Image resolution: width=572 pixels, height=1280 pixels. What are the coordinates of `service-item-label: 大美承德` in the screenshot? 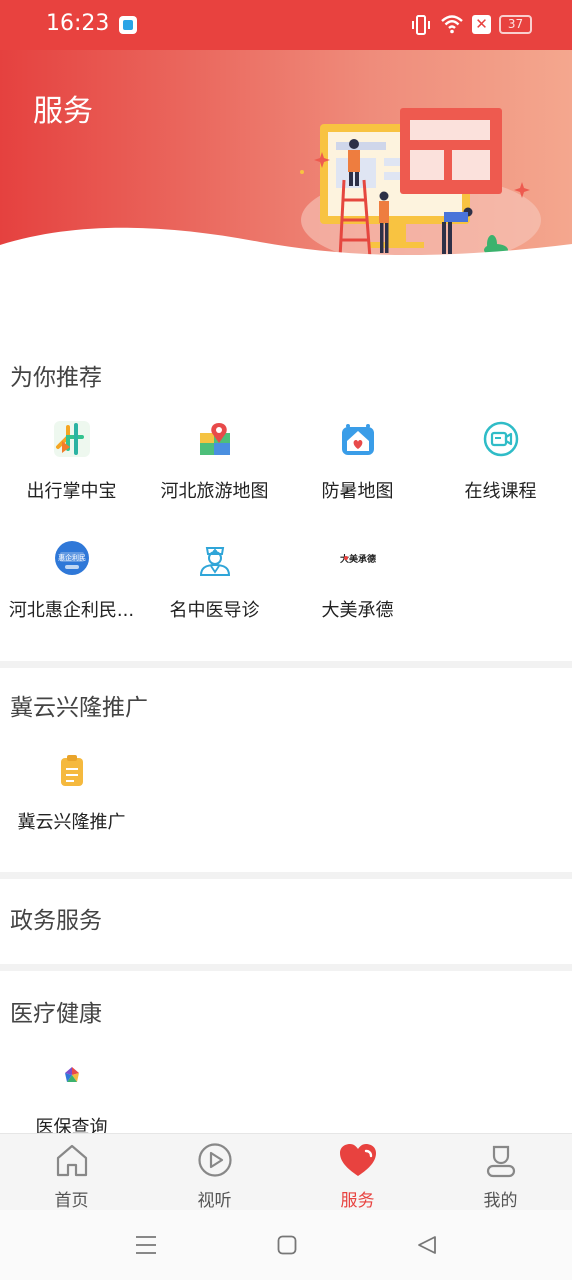 It's located at (357, 610).